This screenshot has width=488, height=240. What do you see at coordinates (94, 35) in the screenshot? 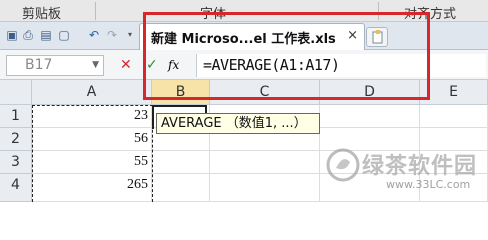
I see `undo-icon: ↶` at bounding box center [94, 35].